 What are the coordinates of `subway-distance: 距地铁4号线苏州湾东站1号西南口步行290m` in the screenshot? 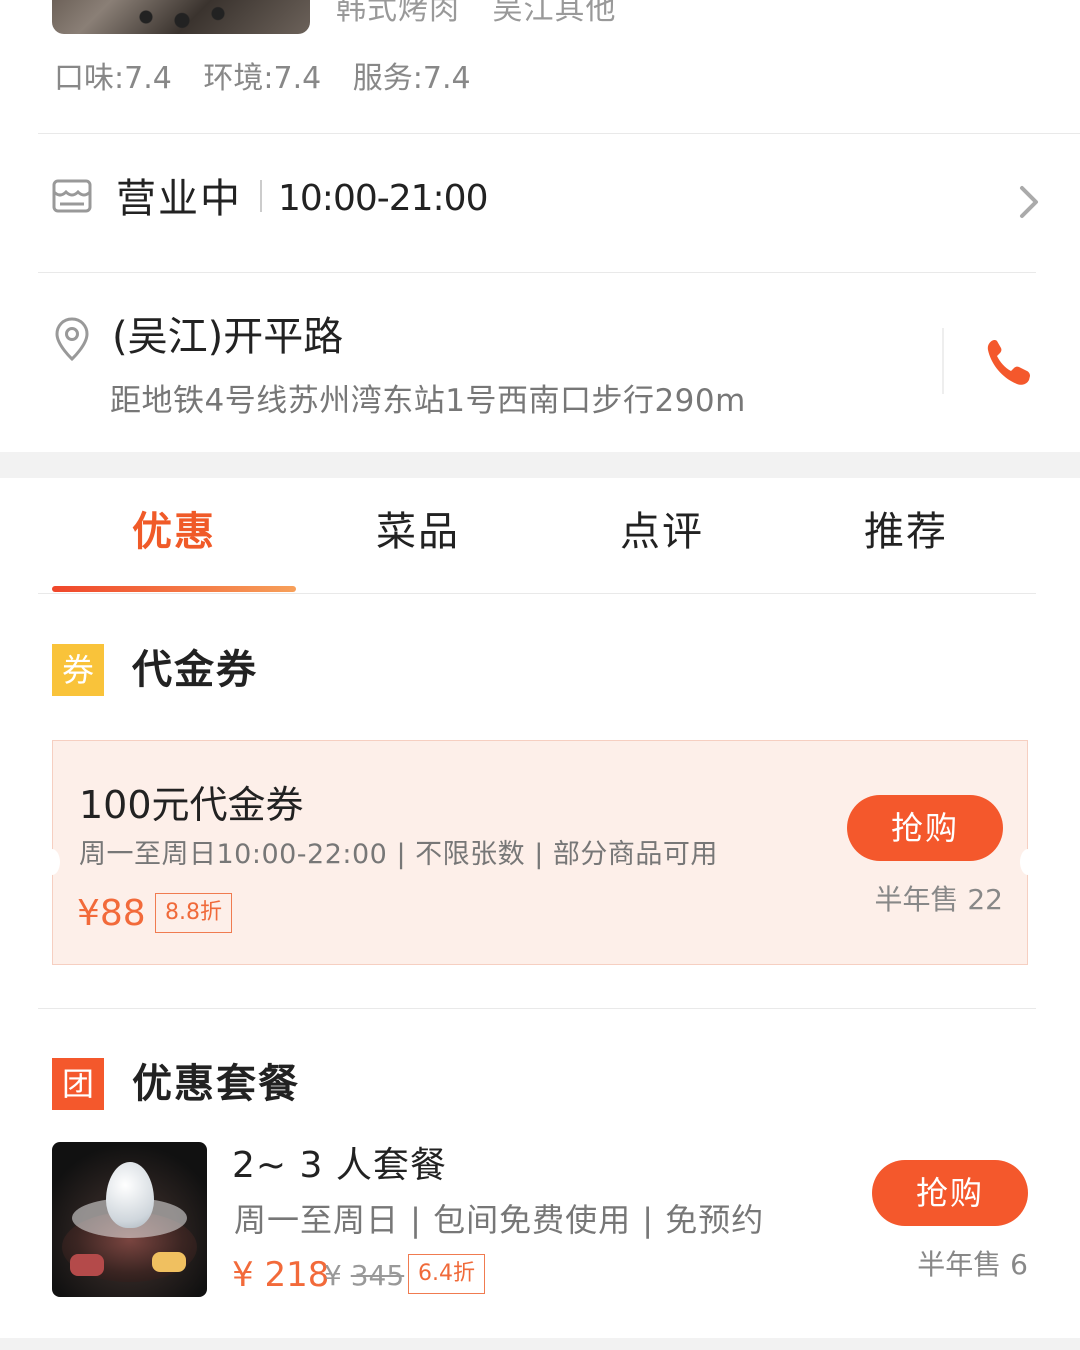 It's located at (428, 401).